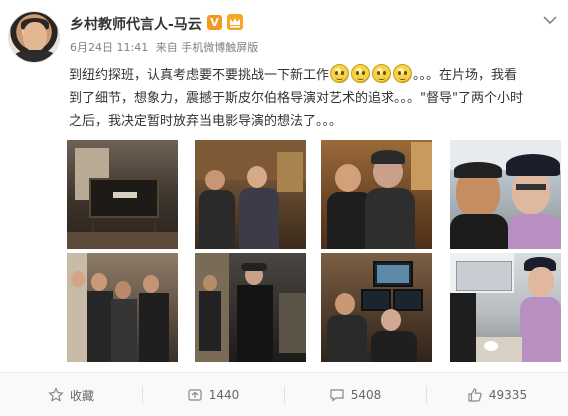 This screenshot has width=568, height=416. What do you see at coordinates (136, 24) in the screenshot?
I see `username-link: 乡村教师代言人-马云` at bounding box center [136, 24].